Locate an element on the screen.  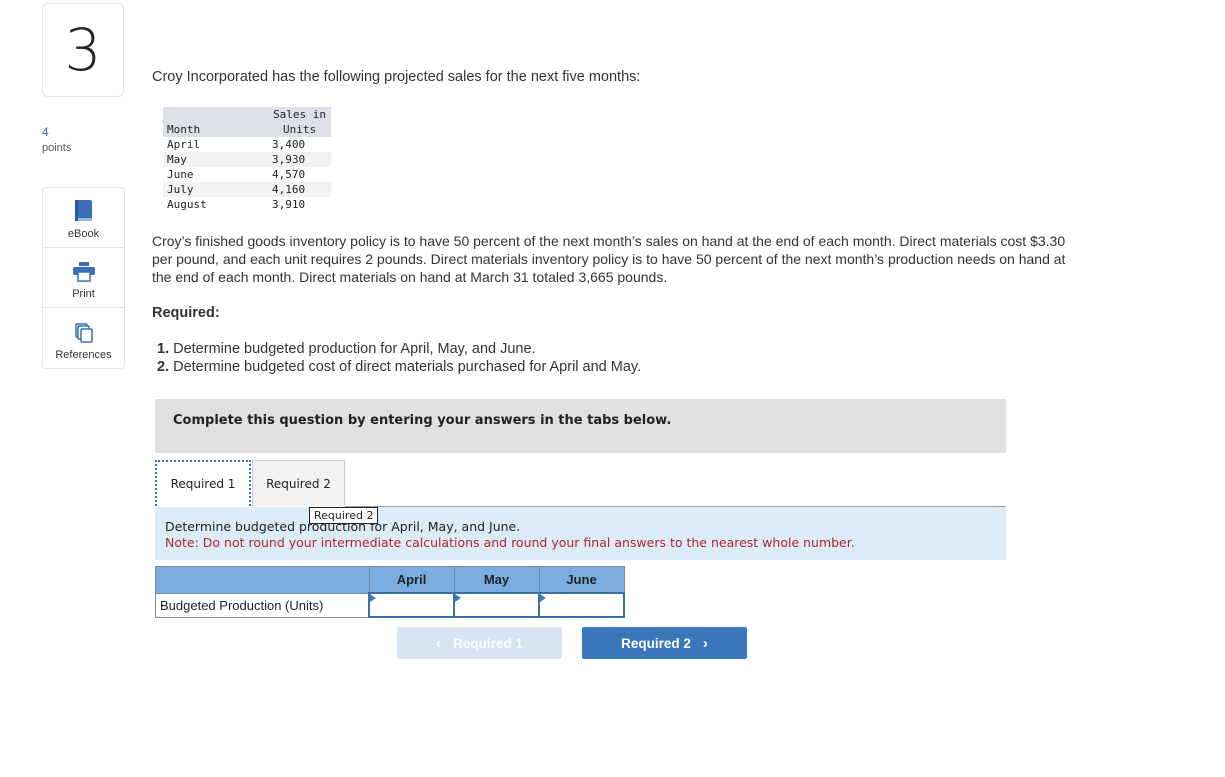
answer-header-april: April is located at coordinates (411, 580).